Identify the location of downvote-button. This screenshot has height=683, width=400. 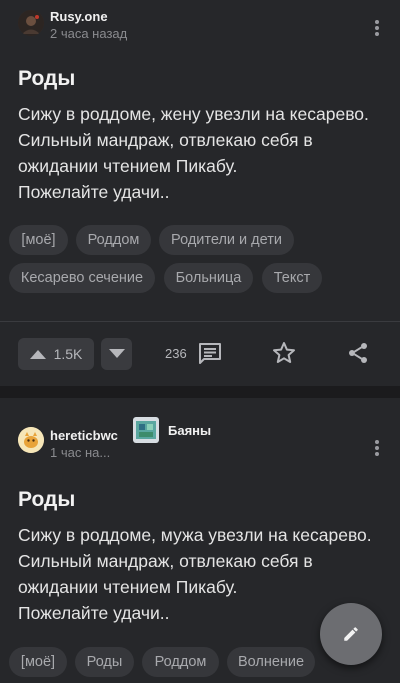
(116, 354).